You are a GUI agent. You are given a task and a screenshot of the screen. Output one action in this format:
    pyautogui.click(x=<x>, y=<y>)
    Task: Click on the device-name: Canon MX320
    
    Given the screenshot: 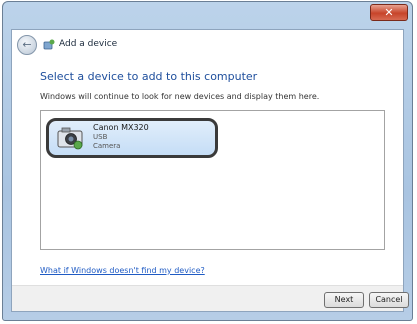 What is the action you would take?
    pyautogui.click(x=121, y=127)
    